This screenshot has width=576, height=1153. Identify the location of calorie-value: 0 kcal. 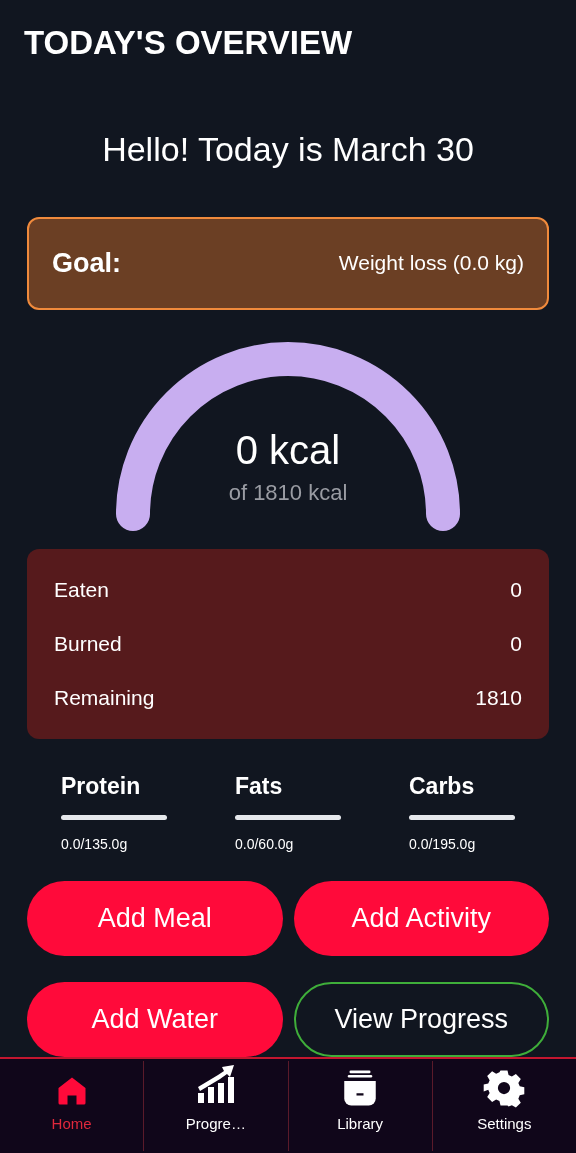
(288, 450).